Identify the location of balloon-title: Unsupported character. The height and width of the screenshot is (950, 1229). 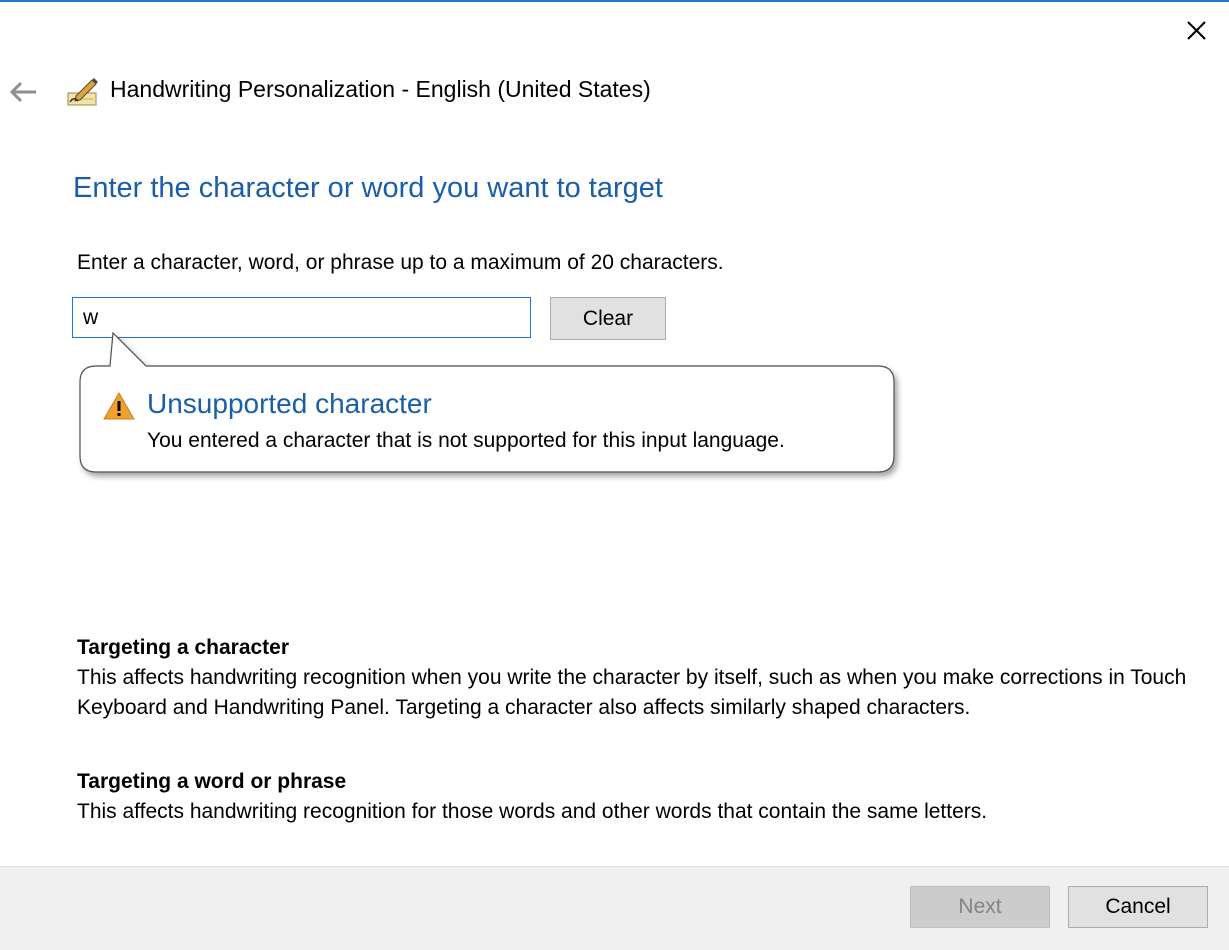
(289, 403).